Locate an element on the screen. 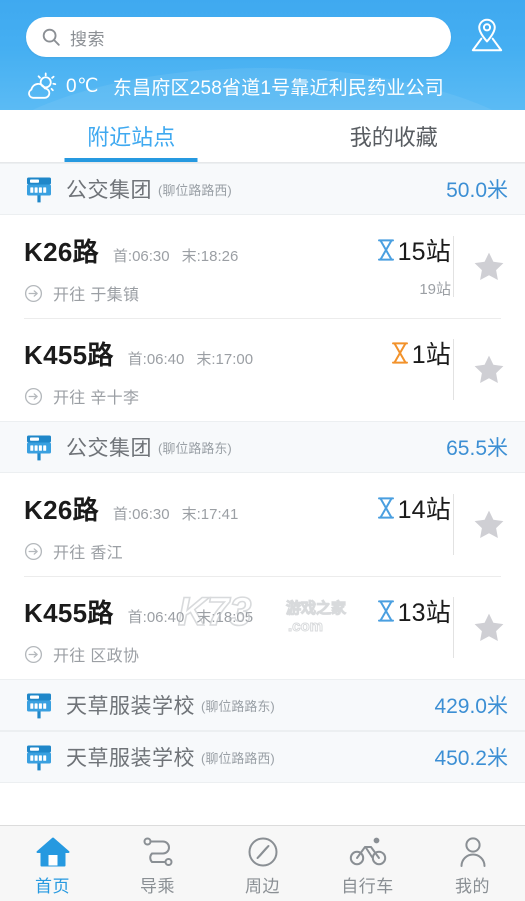 This screenshot has width=525, height=901. search-placeholder: 搜索 is located at coordinates (87, 39).